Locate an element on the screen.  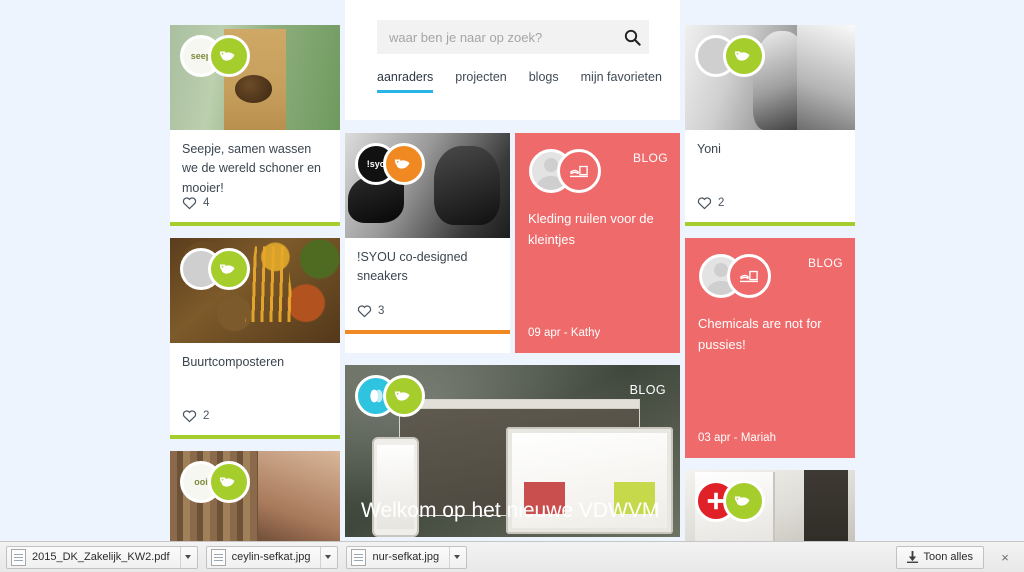
download-item-pdf: 2015_DK_Zakelijk_KW2.pdf is located at coordinates (102, 557).